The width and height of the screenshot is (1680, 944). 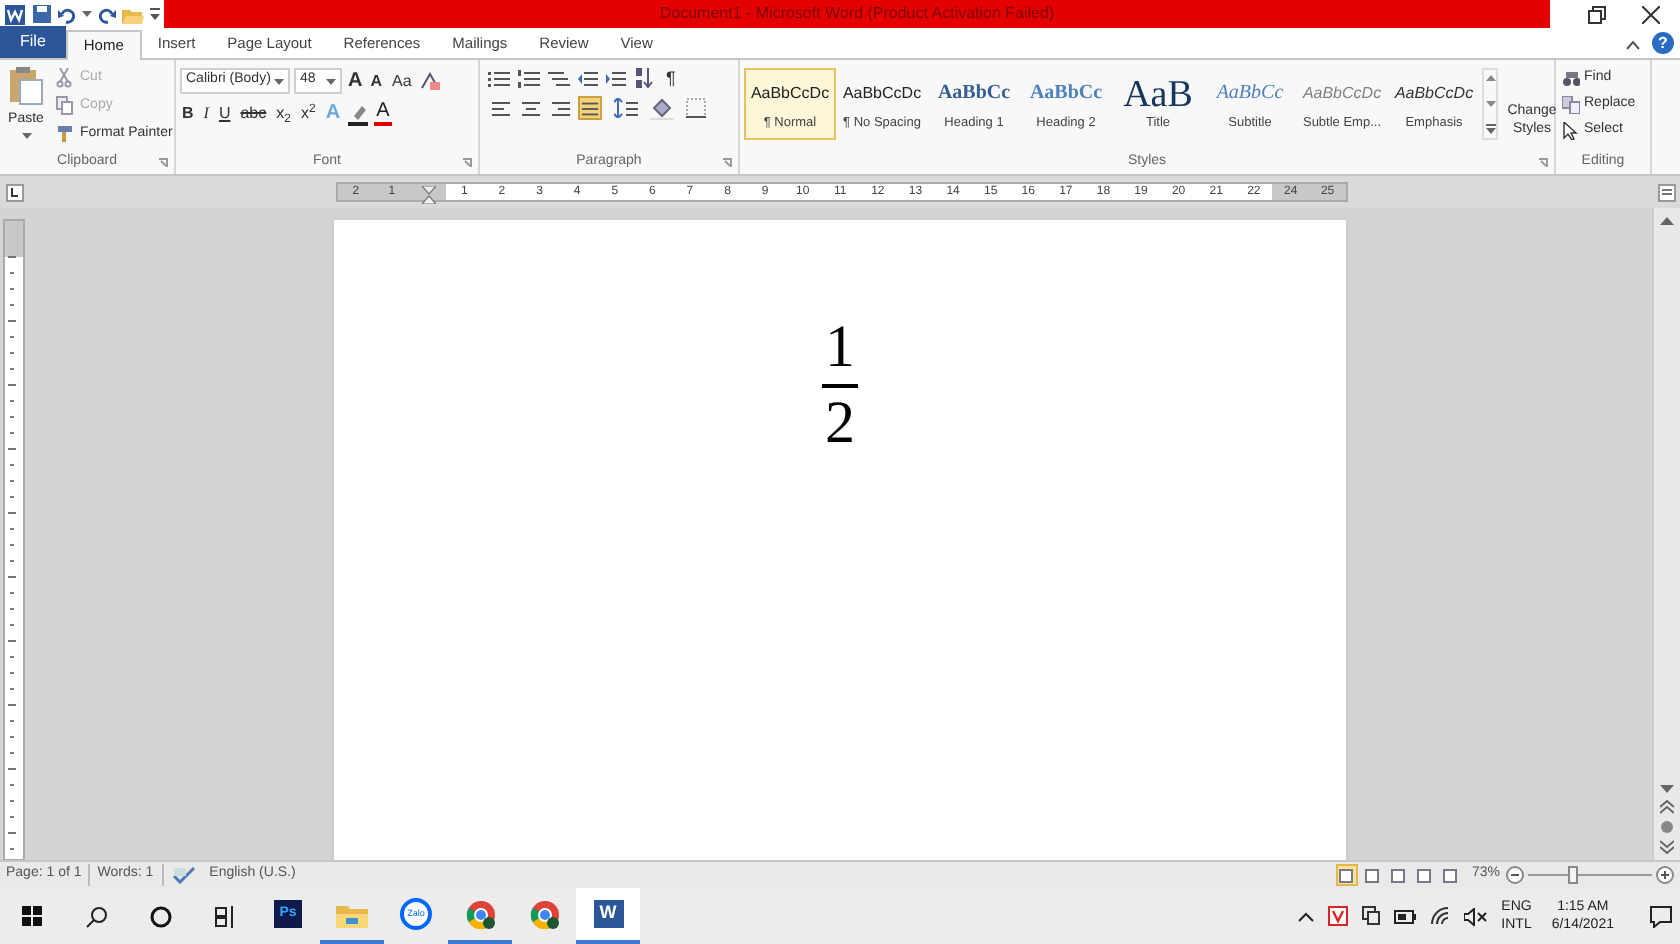 What do you see at coordinates (1158, 94) in the screenshot?
I see `style-preview: AaB` at bounding box center [1158, 94].